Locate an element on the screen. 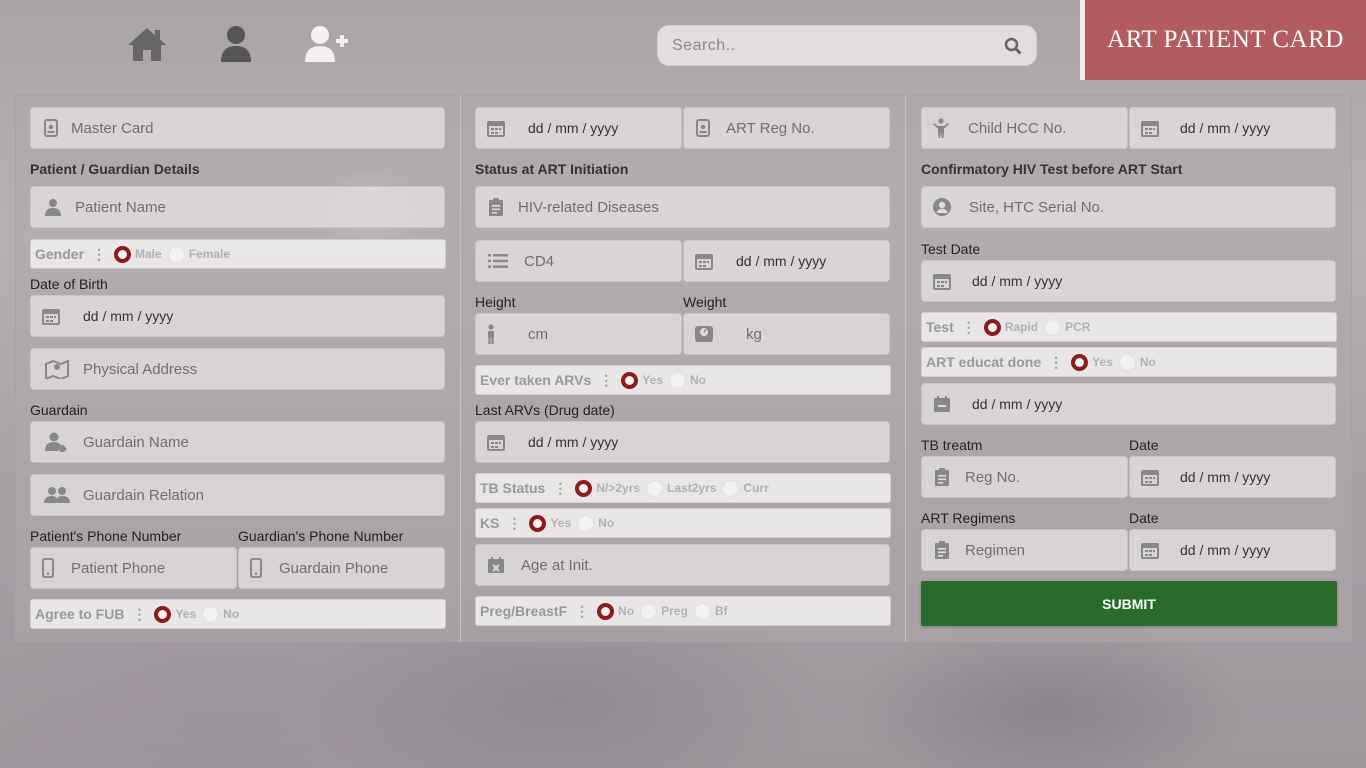 Image resolution: width=1366 pixels, height=768 pixels. art-reg-no-input is located at coordinates (805, 128).